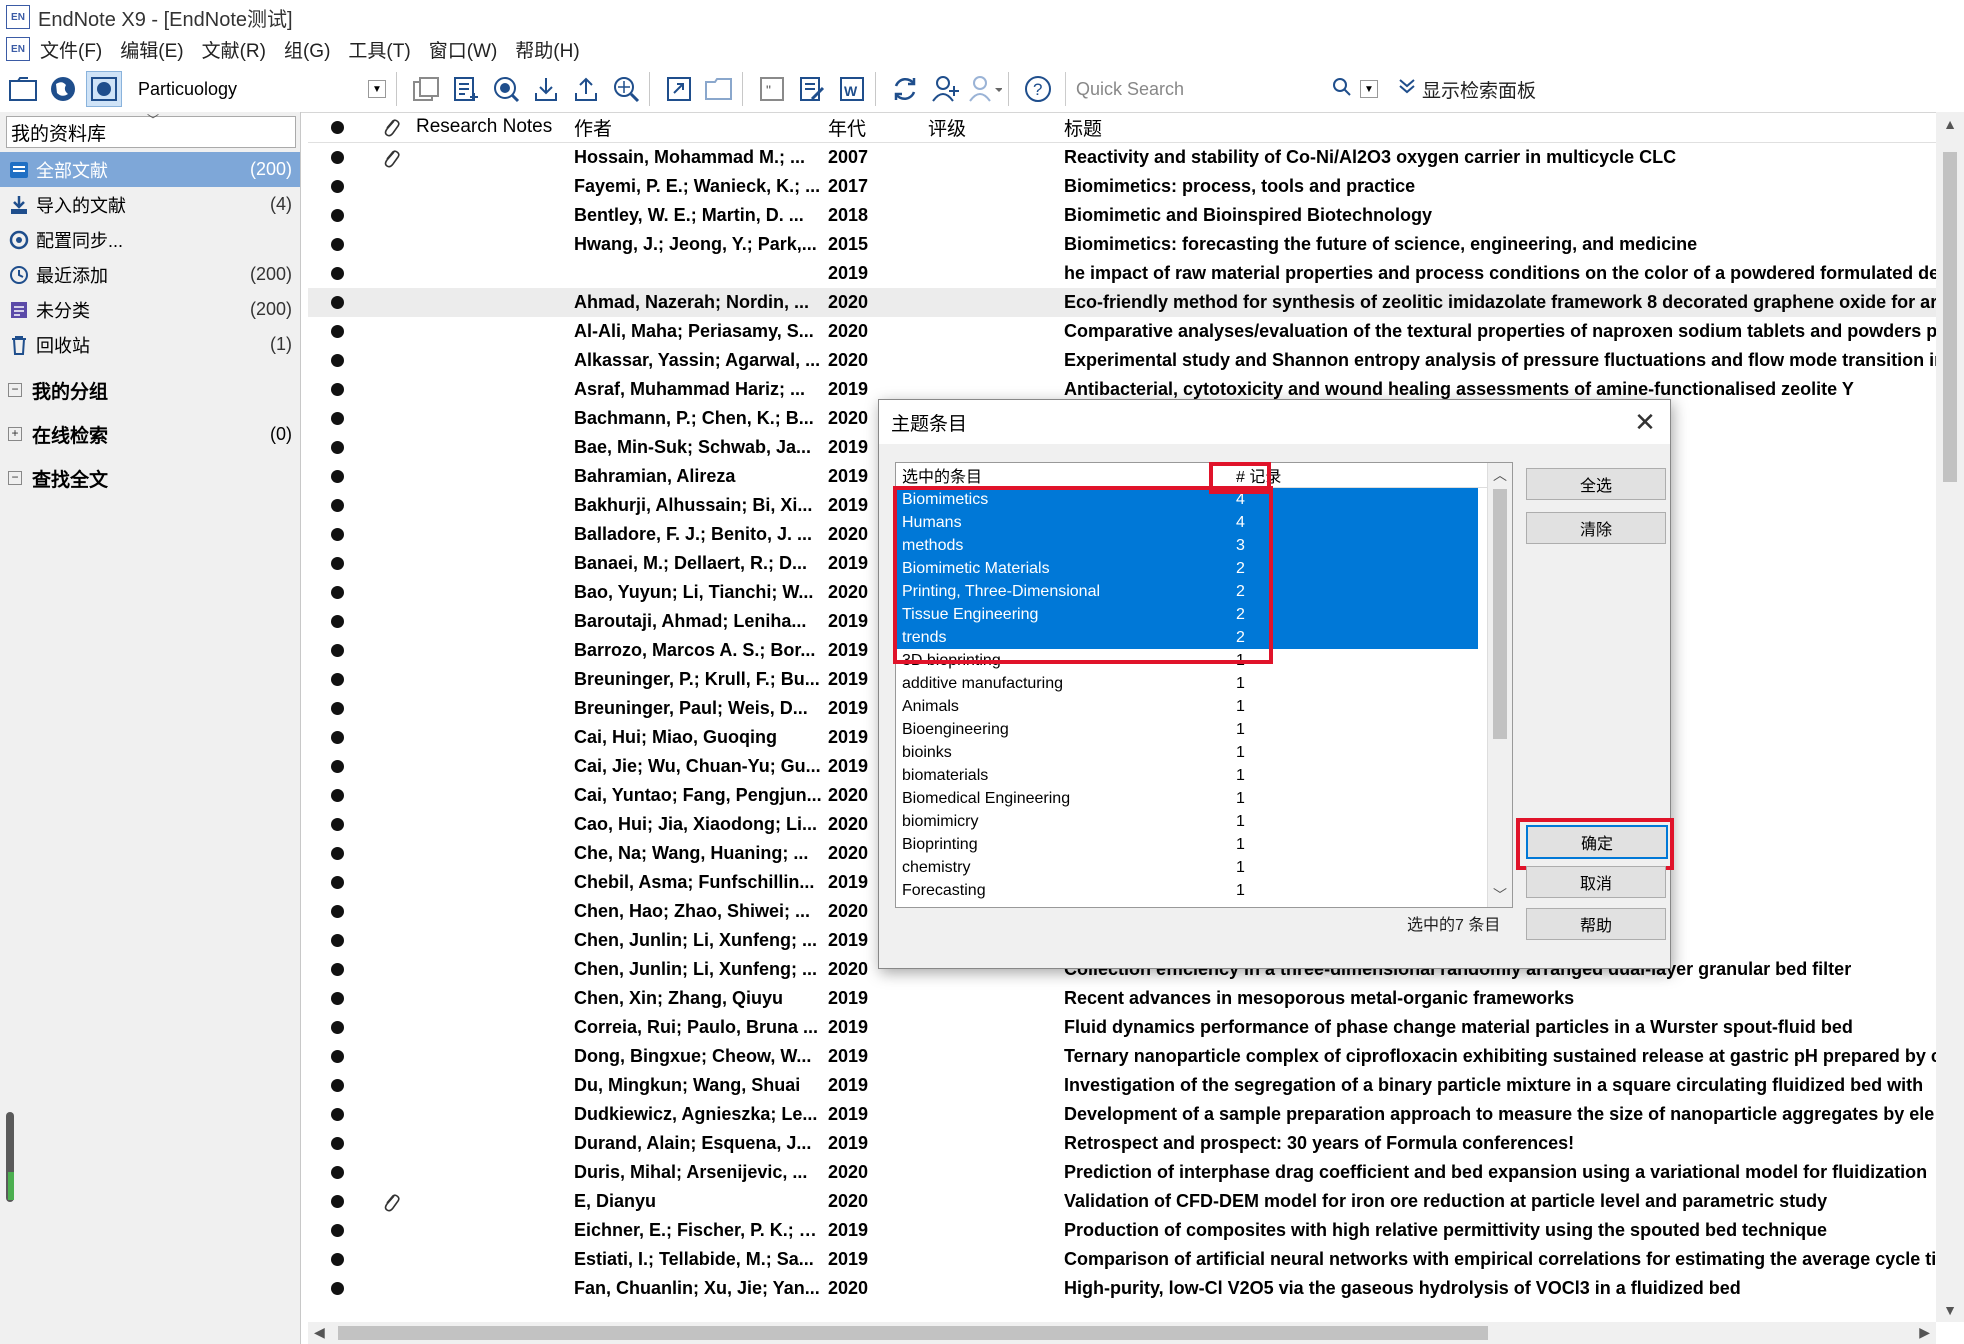 This screenshot has height=1344, width=1964. Describe the element at coordinates (1187, 706) in the screenshot. I see `subject-term-item: Animals 1` at that location.